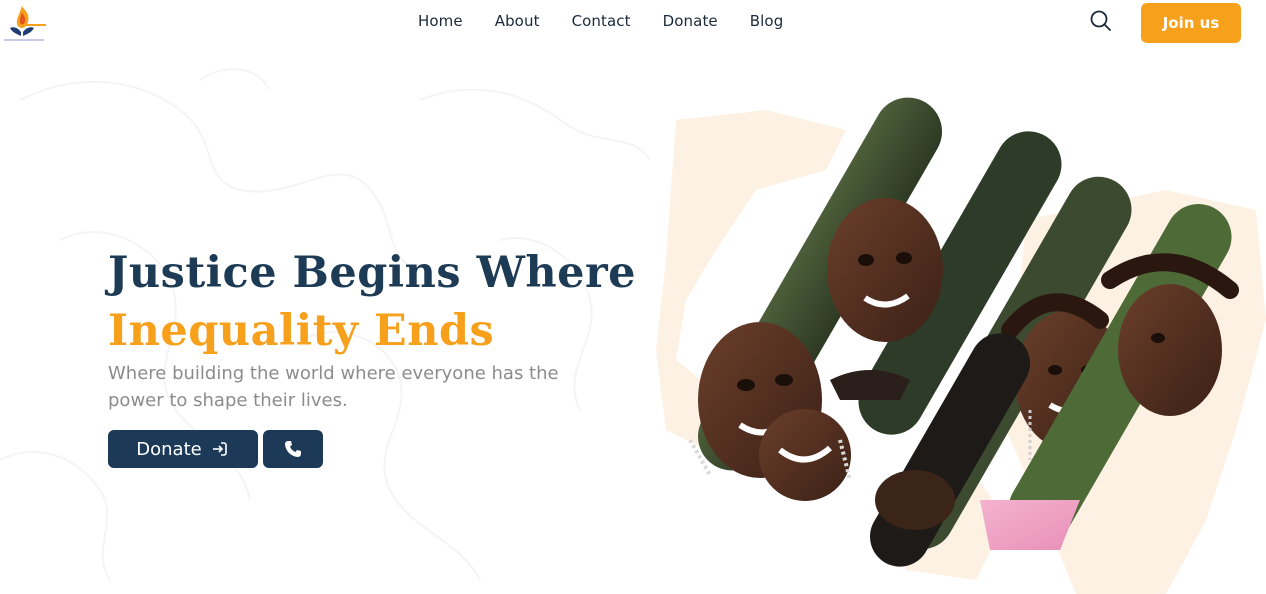  I want to click on nav-donate-link: Donate, so click(690, 21).